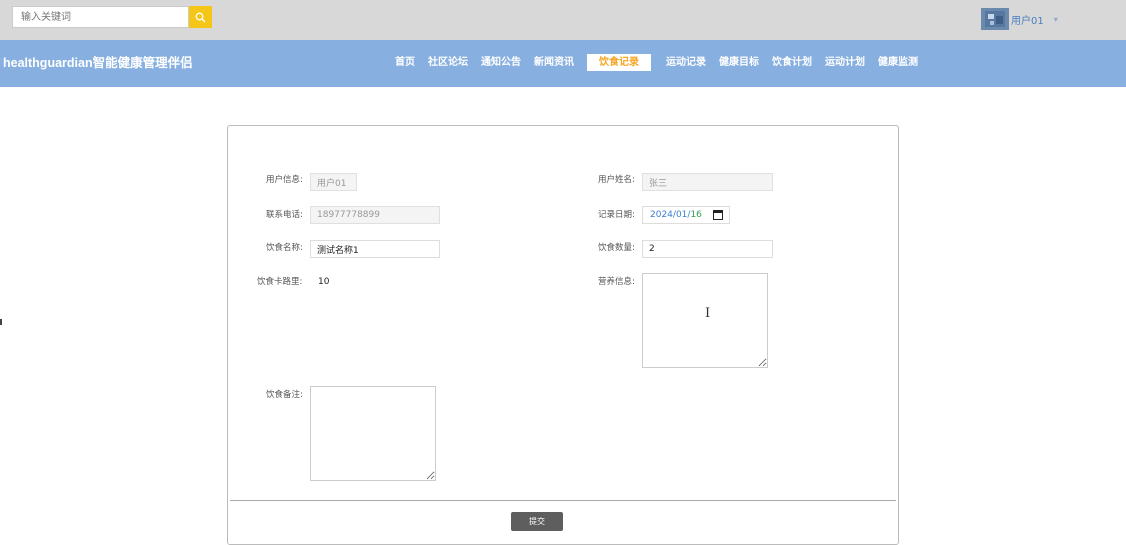 Image resolution: width=1126 pixels, height=545 pixels. Describe the element at coordinates (333, 182) in the screenshot. I see `user-info-field` at that location.